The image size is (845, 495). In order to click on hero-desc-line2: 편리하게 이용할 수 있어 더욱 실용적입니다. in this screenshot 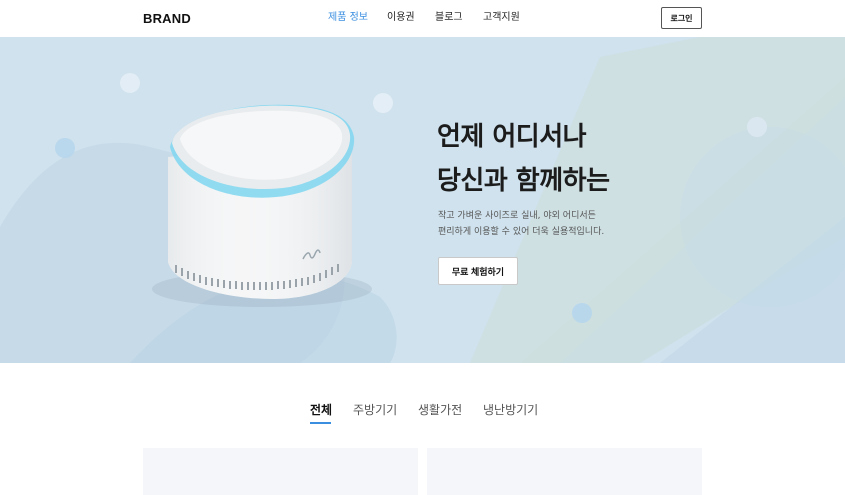, I will do `click(521, 232)`.